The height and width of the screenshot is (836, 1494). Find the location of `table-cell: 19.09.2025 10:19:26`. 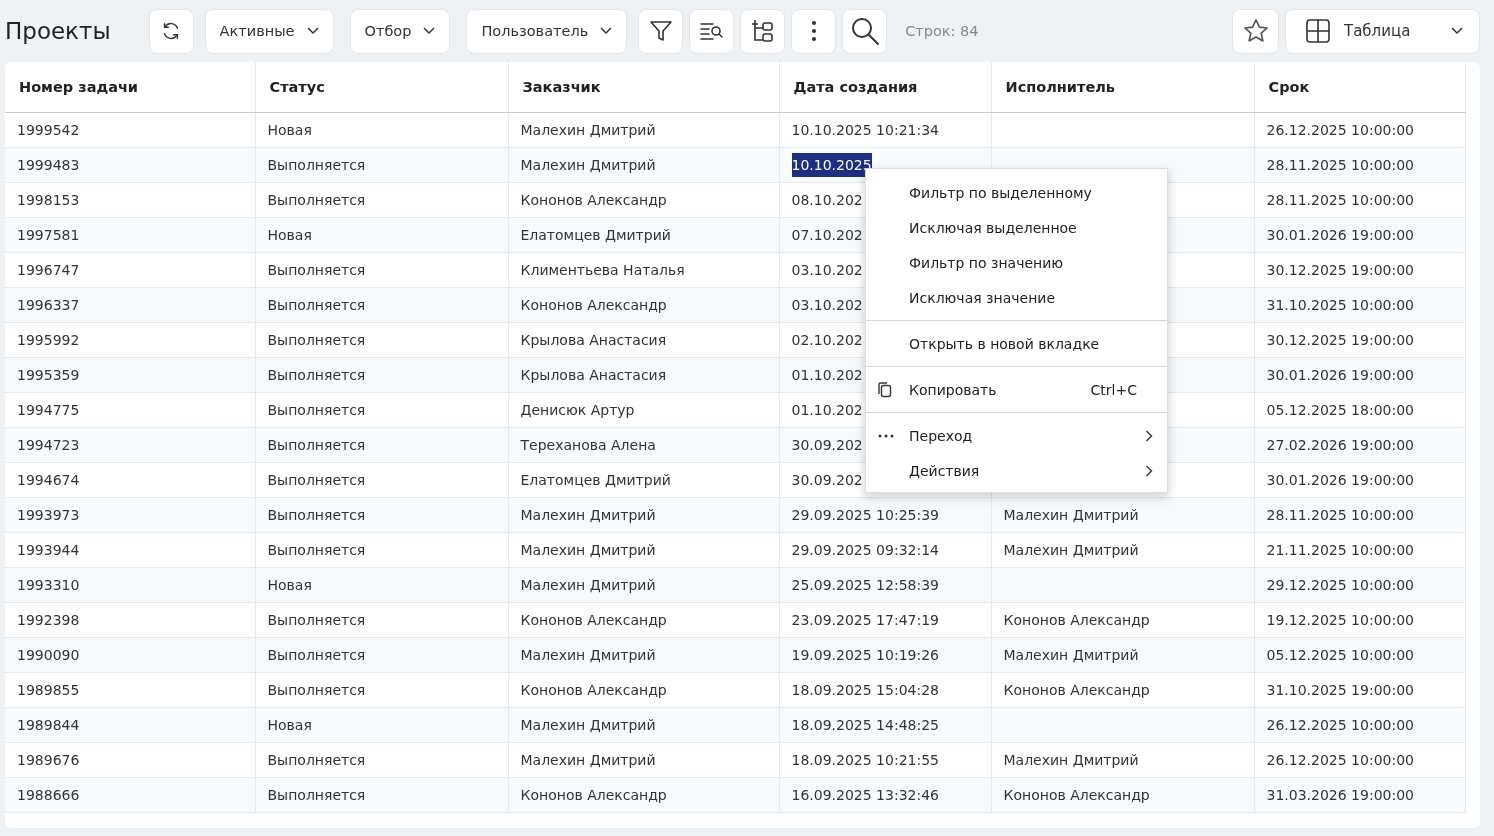

table-cell: 19.09.2025 10:19:26 is located at coordinates (885, 655).